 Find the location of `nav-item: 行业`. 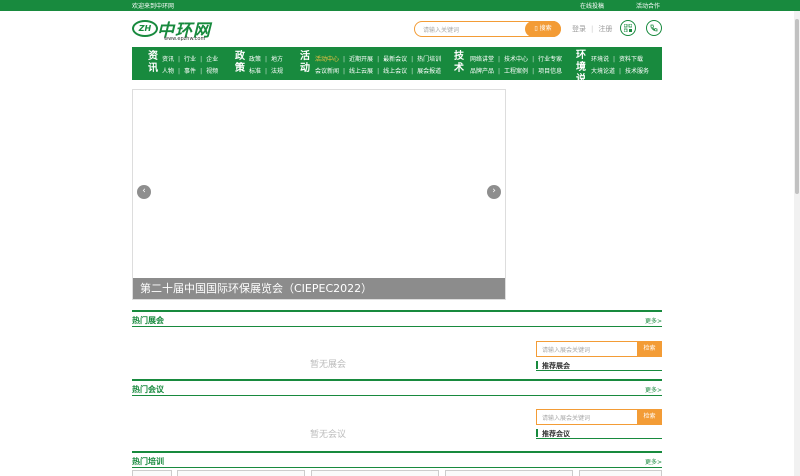

nav-item: 行业 is located at coordinates (190, 59).